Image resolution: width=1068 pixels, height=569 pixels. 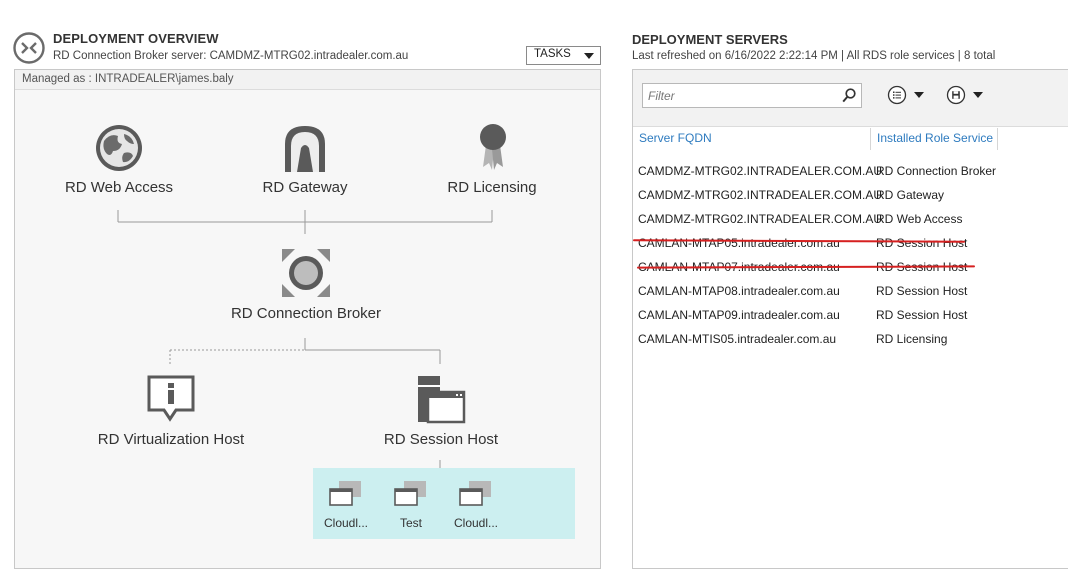 I want to click on collection-item: Test, so click(x=411, y=506).